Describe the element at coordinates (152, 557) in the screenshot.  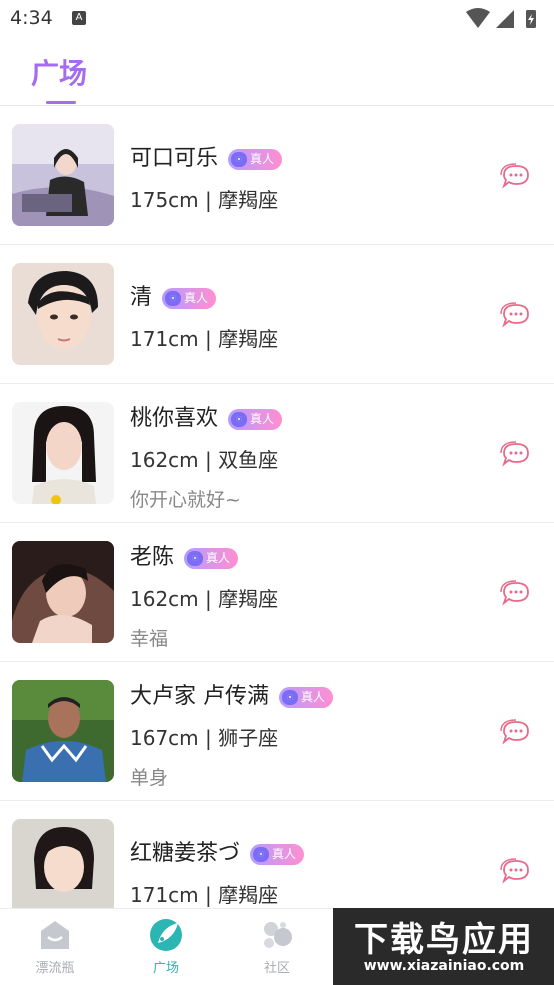
I see `user-name-text: 老陈` at that location.